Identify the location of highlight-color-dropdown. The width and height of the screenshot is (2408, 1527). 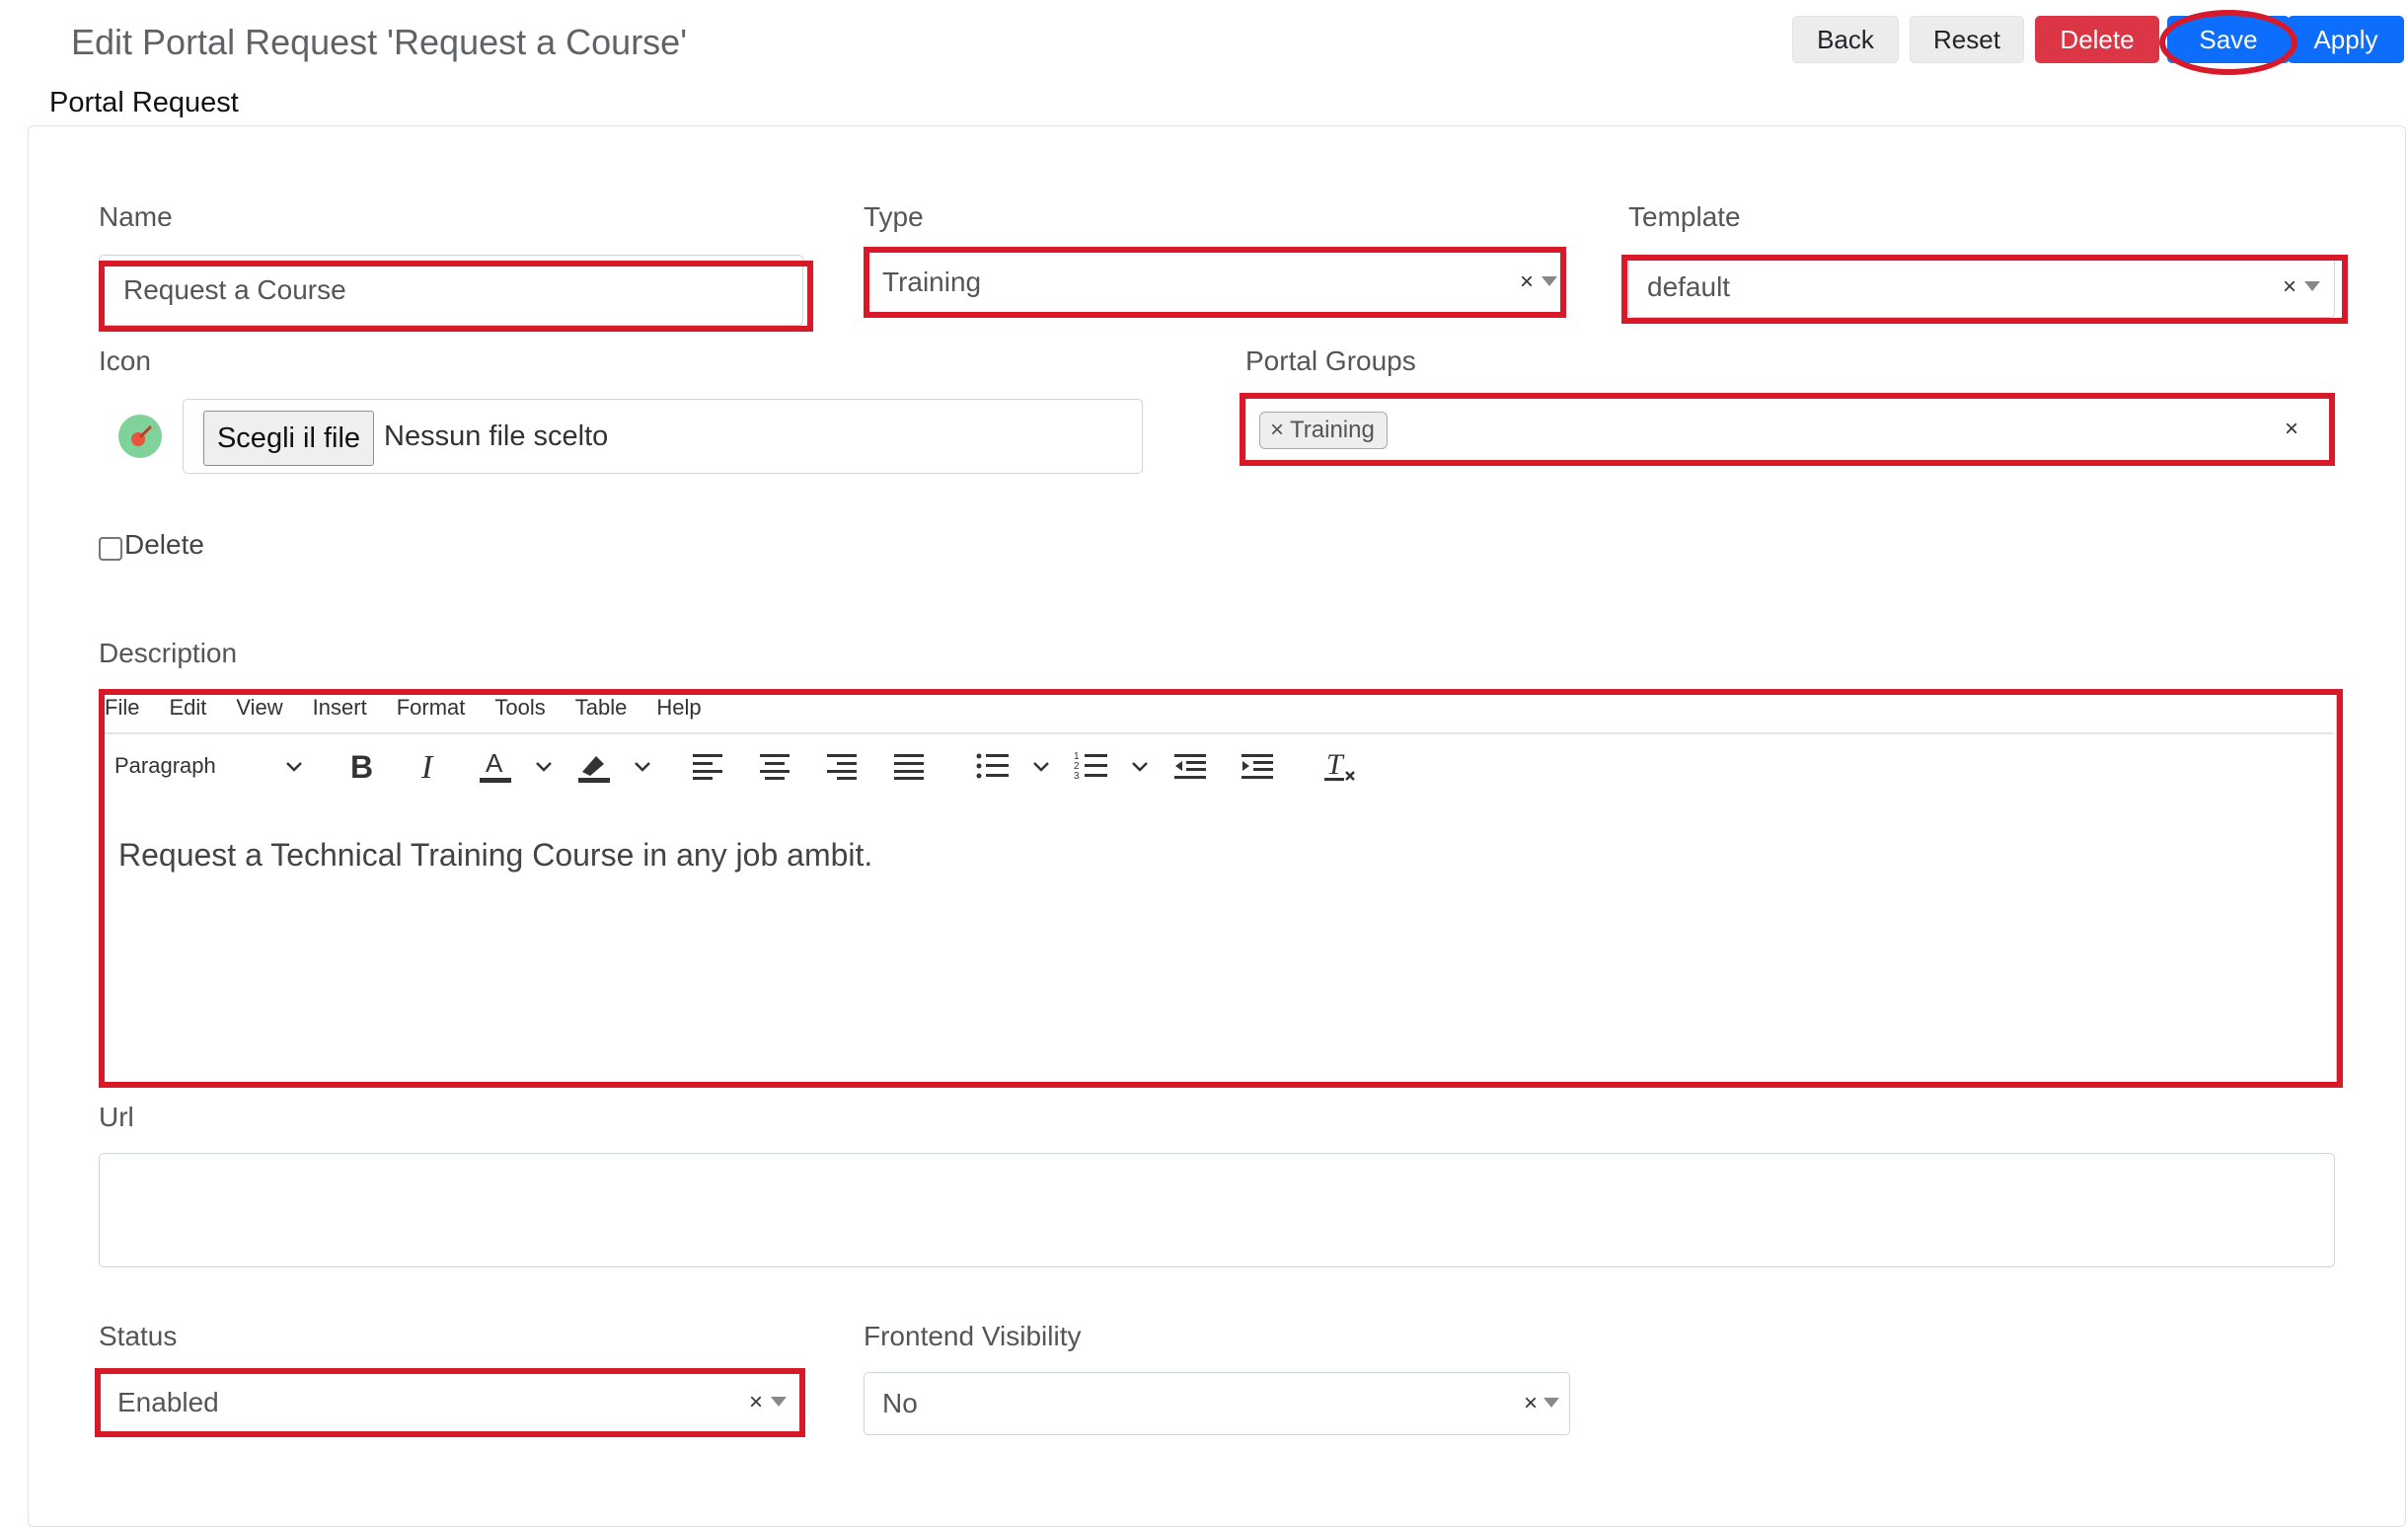
(643, 766).